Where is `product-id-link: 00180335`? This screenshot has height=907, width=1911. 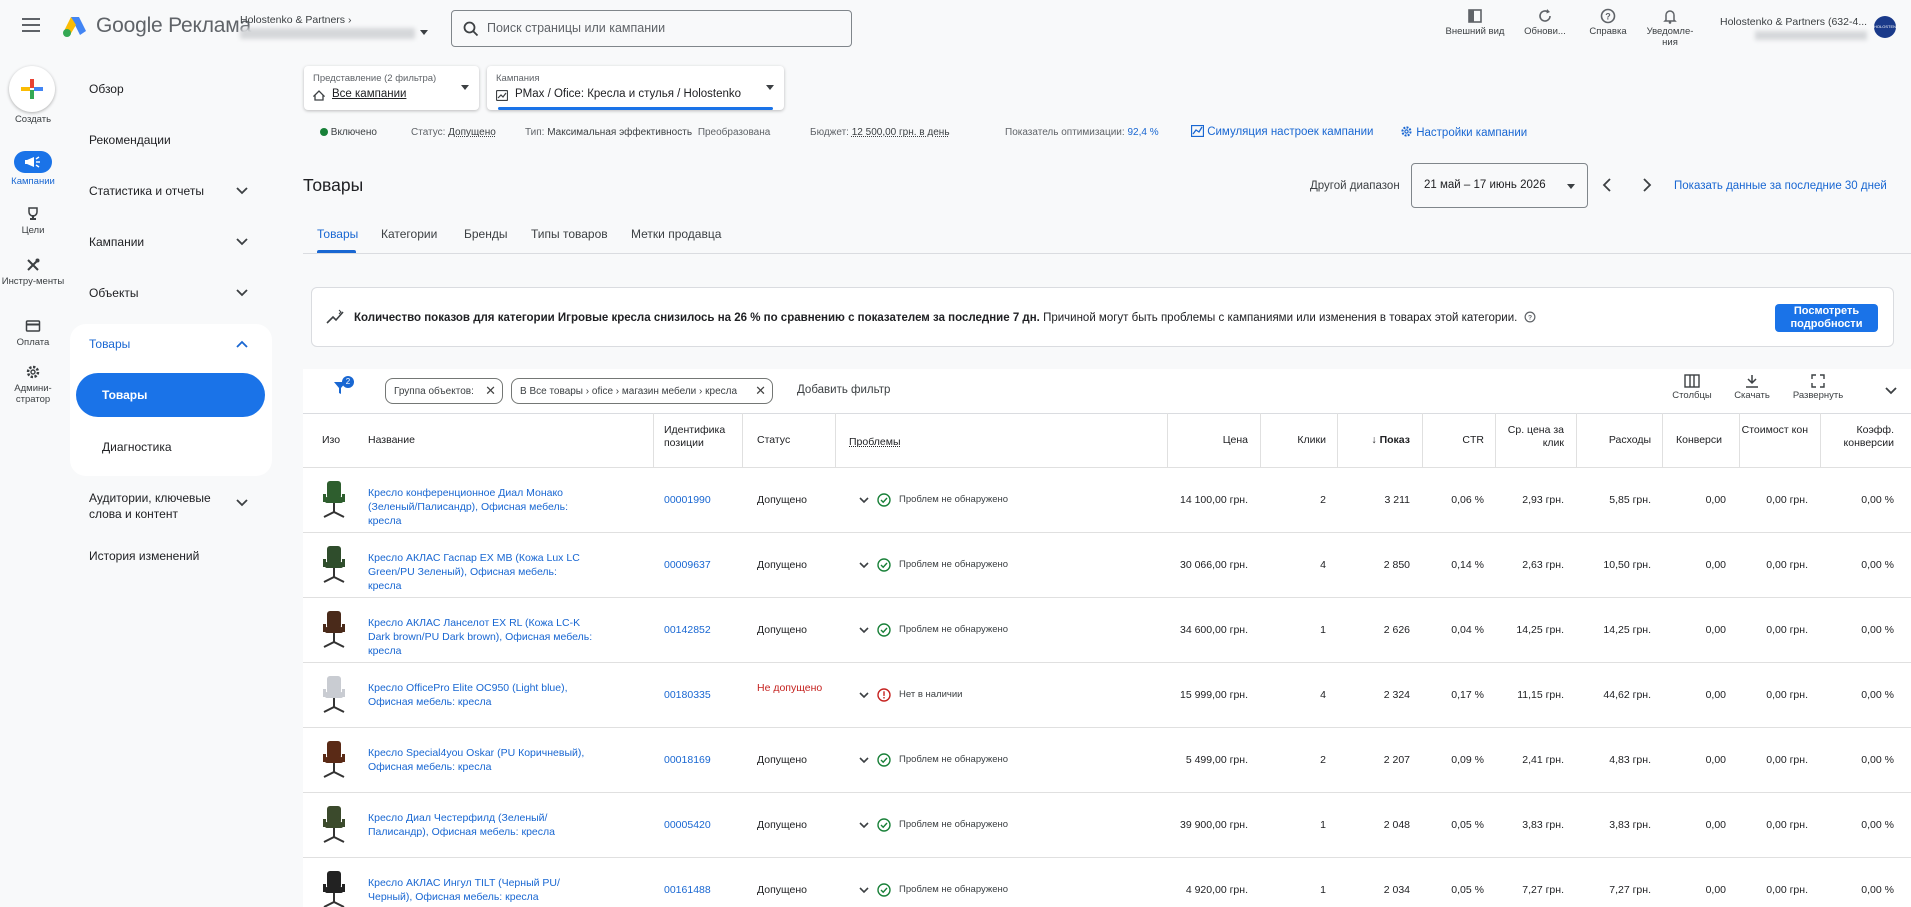 product-id-link: 00180335 is located at coordinates (687, 695).